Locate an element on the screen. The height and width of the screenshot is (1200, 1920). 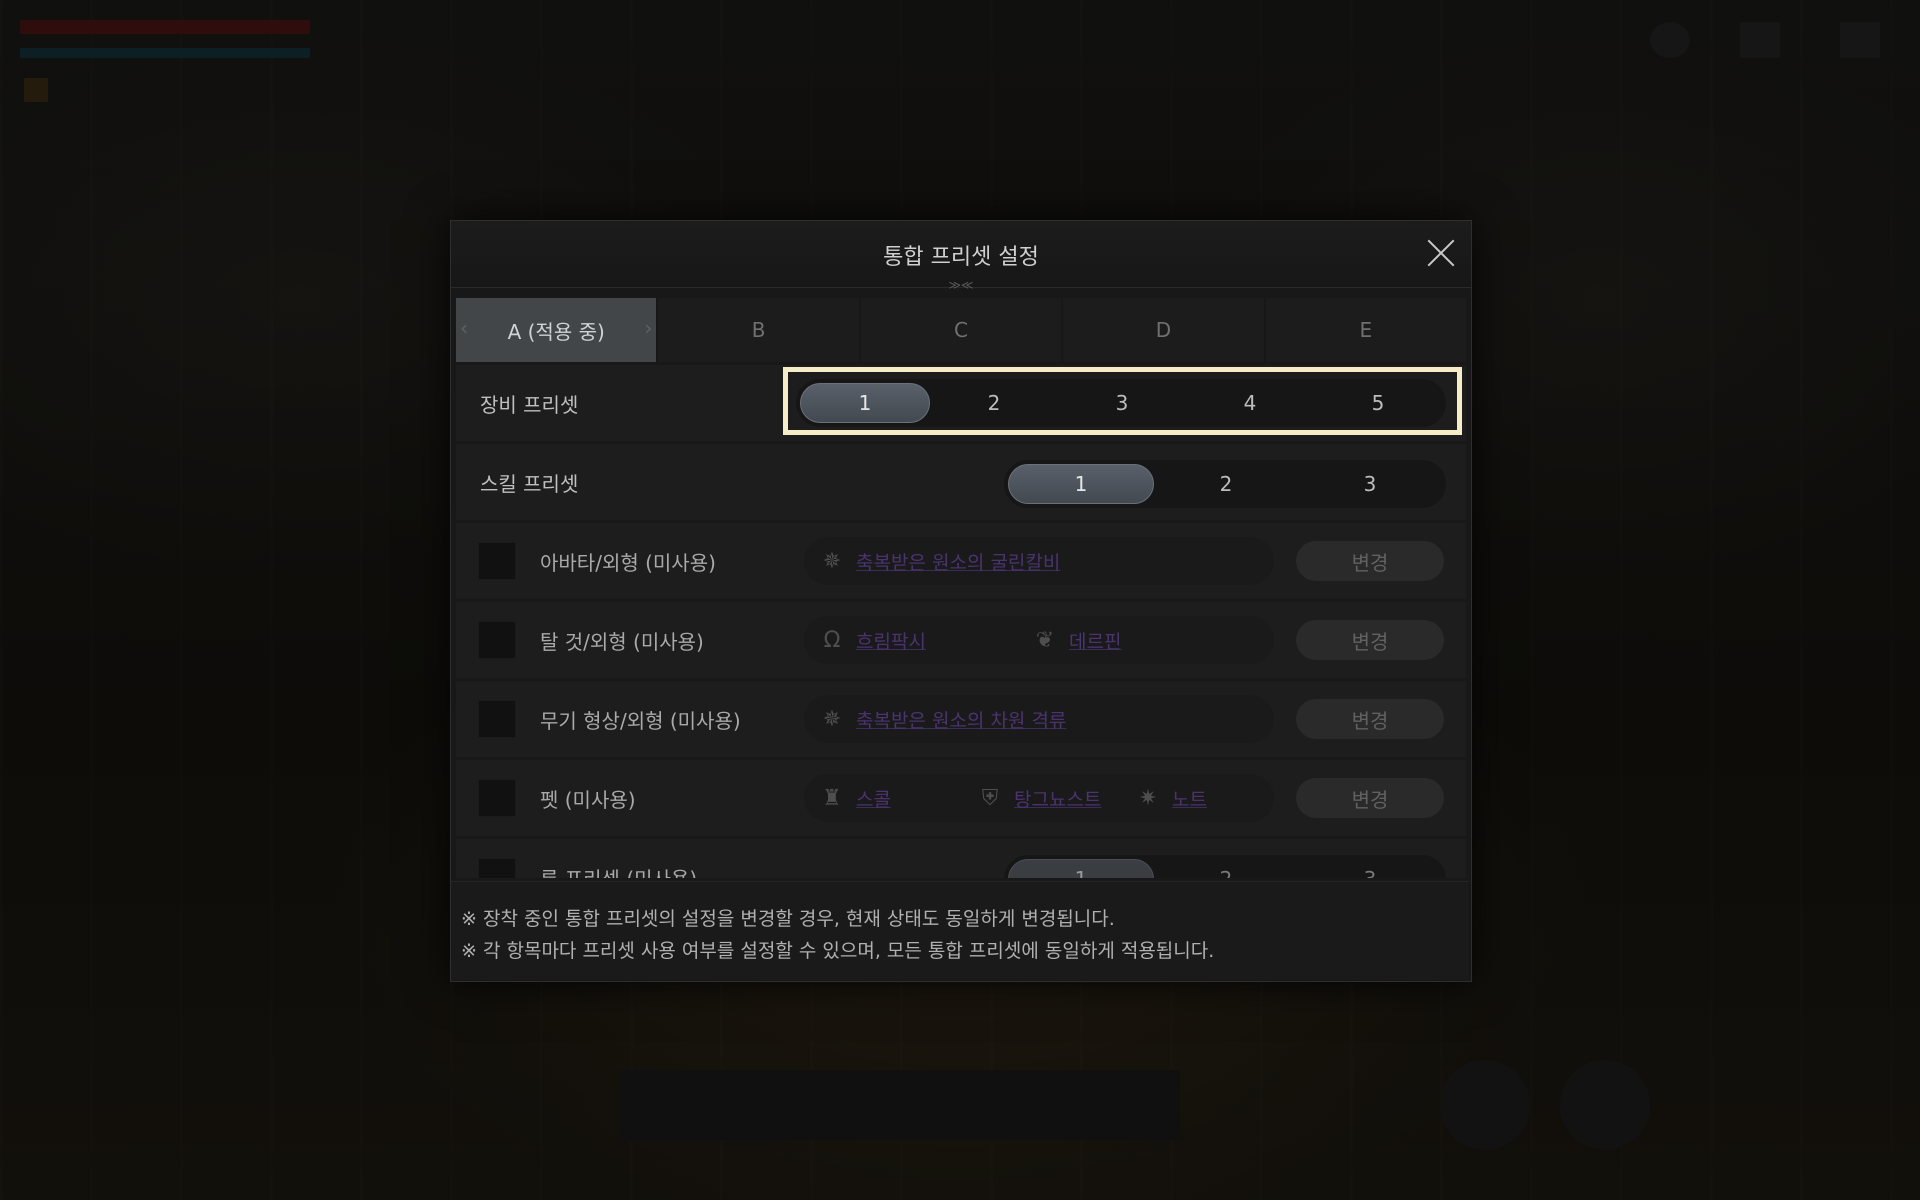
horseshoe-icon: Ω is located at coordinates (832, 640).